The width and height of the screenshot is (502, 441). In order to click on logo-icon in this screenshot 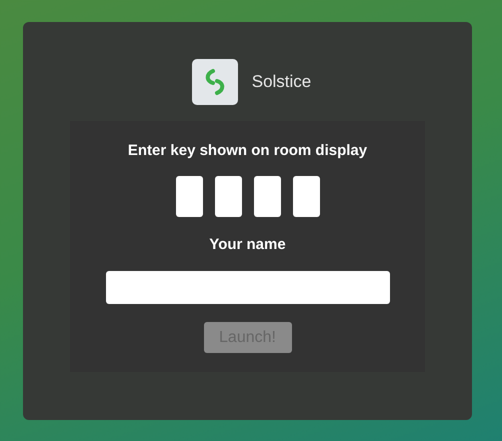, I will do `click(215, 82)`.